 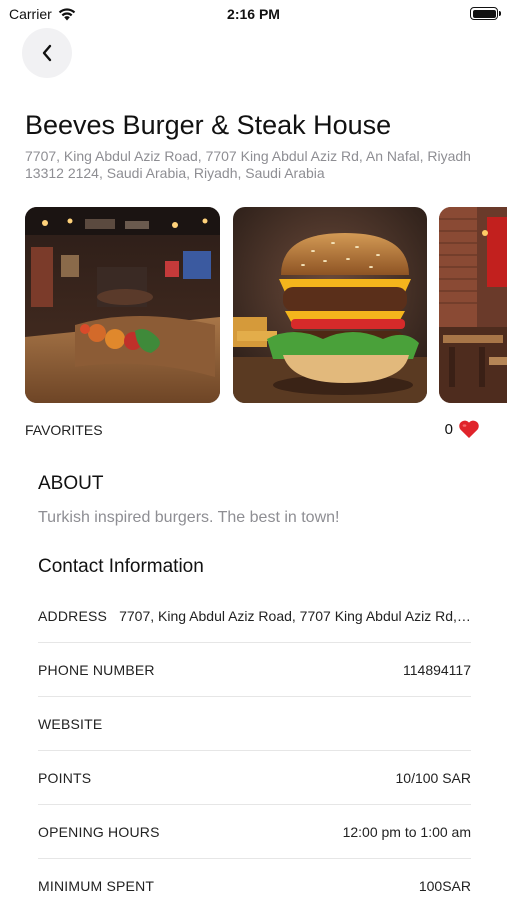 I want to click on back-button, so click(x=47, y=53).